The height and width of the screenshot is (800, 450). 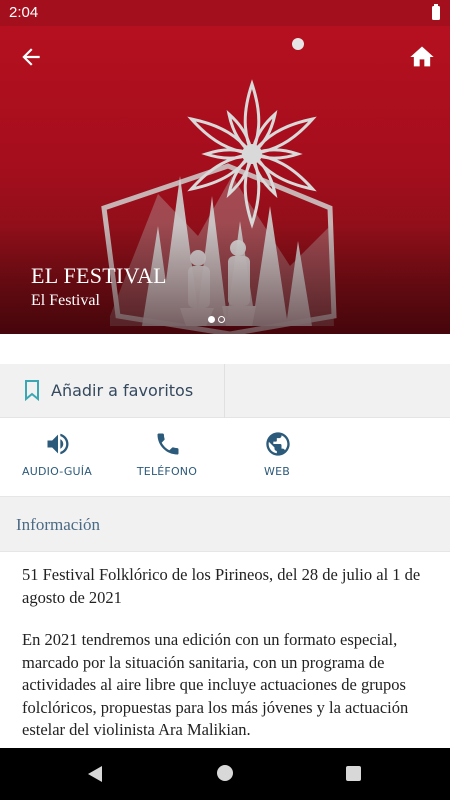 I want to click on nav-recents-icon, so click(x=353, y=773).